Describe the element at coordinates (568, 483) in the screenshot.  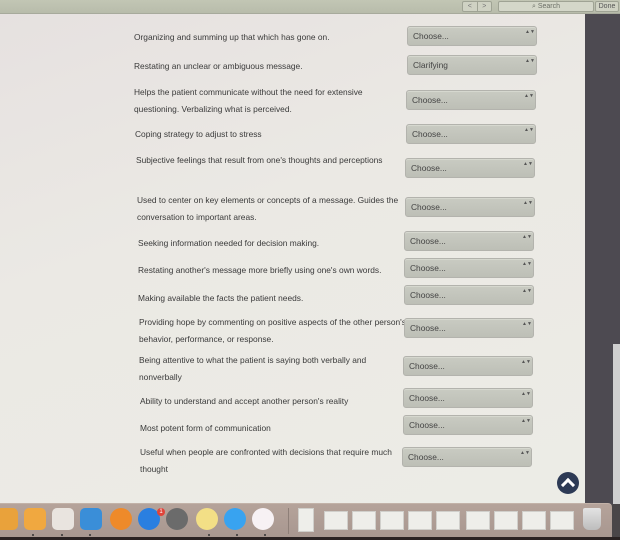
I see `scroll-to-top-button` at that location.